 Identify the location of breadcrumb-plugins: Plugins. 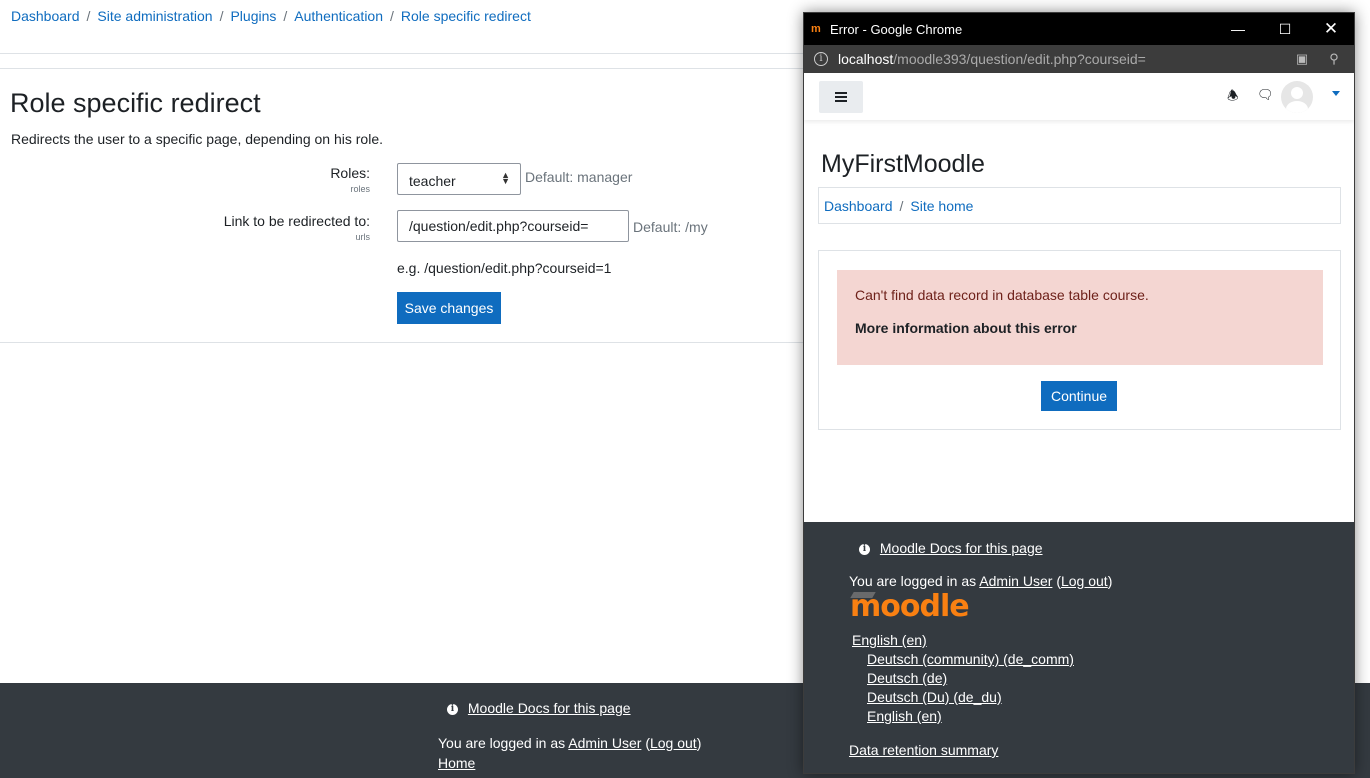
(253, 16).